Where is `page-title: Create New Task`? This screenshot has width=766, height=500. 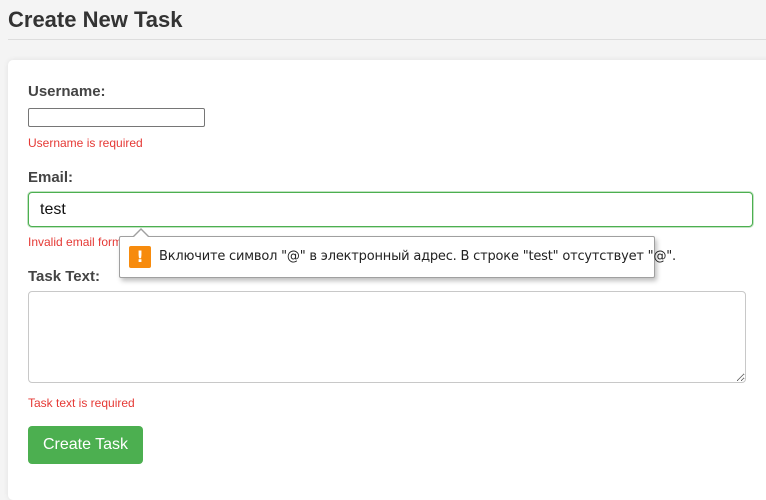 page-title: Create New Task is located at coordinates (95, 19).